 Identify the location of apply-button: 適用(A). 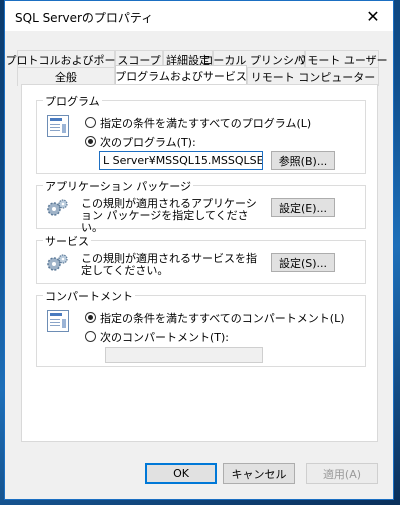
(342, 473).